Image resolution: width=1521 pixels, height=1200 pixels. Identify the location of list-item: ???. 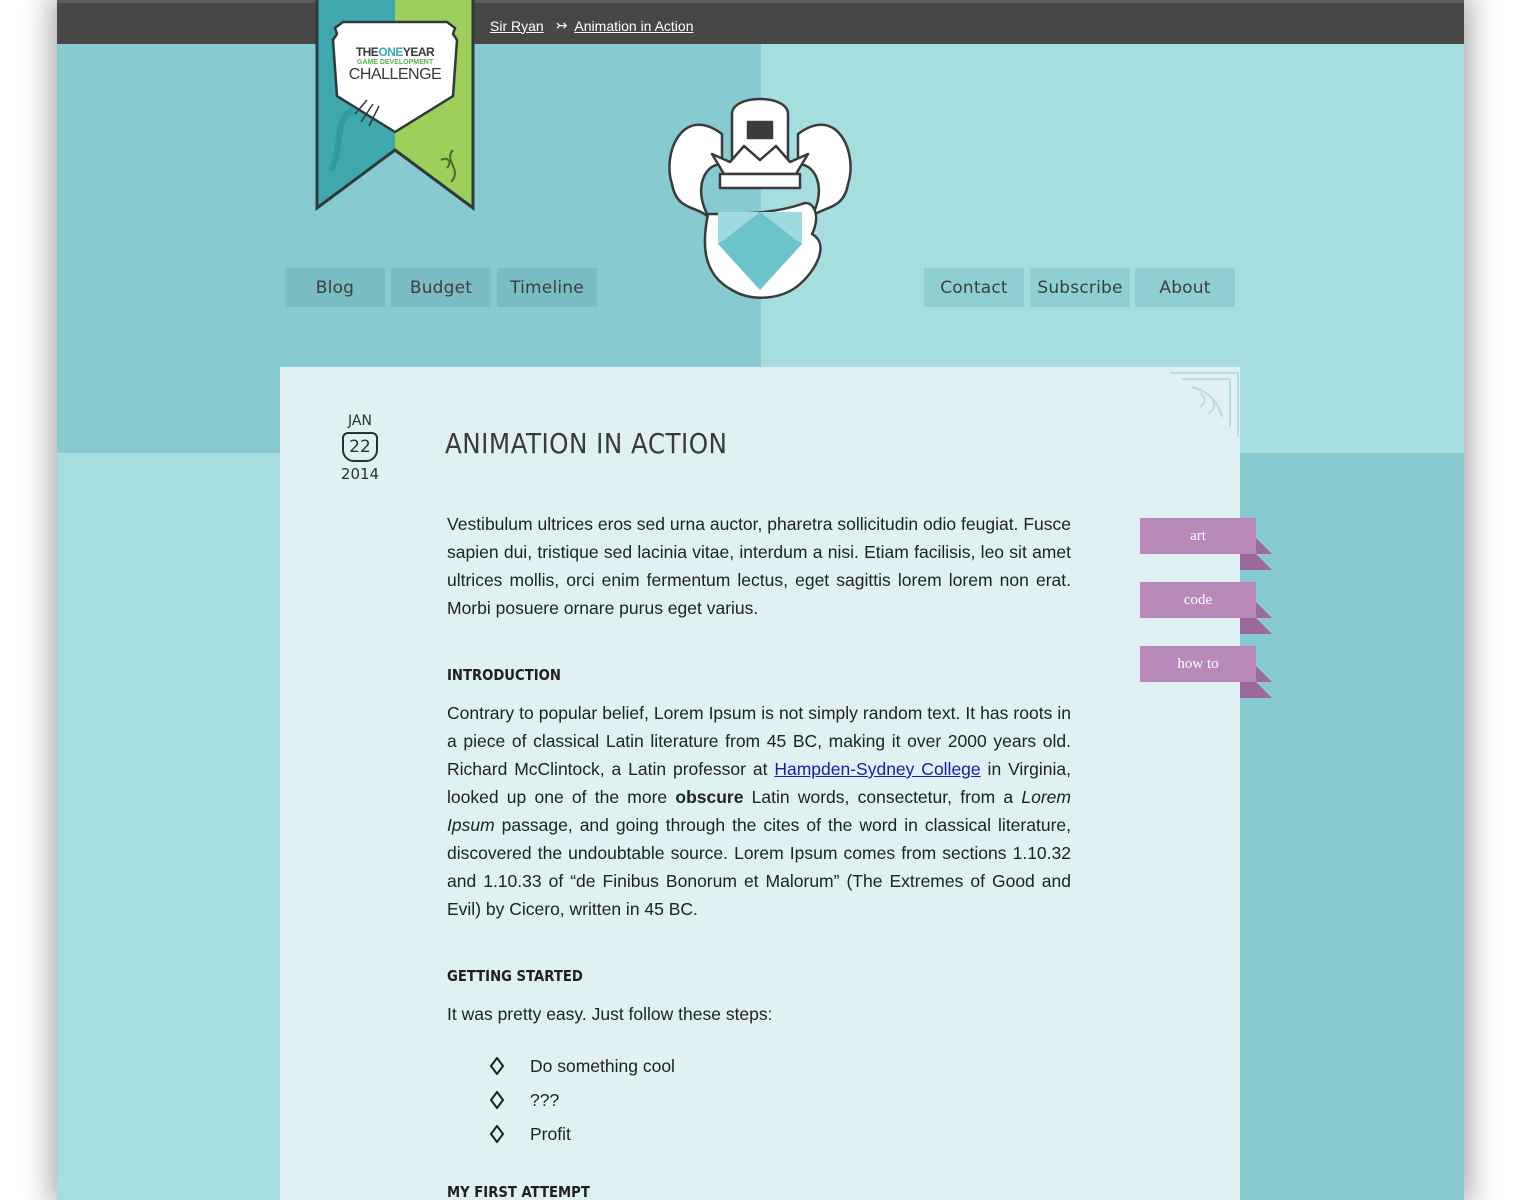
(582, 1100).